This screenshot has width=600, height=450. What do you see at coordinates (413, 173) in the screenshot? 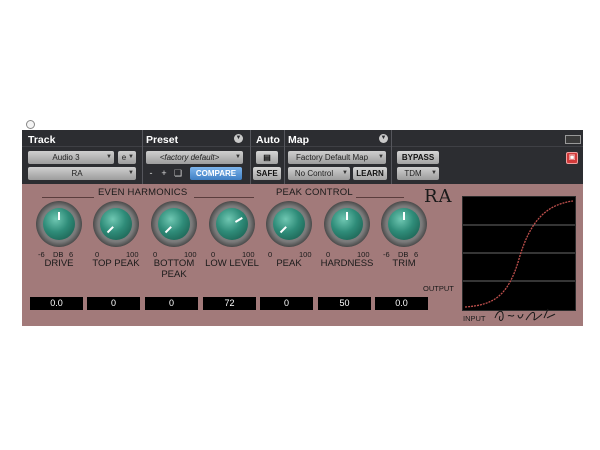
I see `format-name: TDM` at bounding box center [413, 173].